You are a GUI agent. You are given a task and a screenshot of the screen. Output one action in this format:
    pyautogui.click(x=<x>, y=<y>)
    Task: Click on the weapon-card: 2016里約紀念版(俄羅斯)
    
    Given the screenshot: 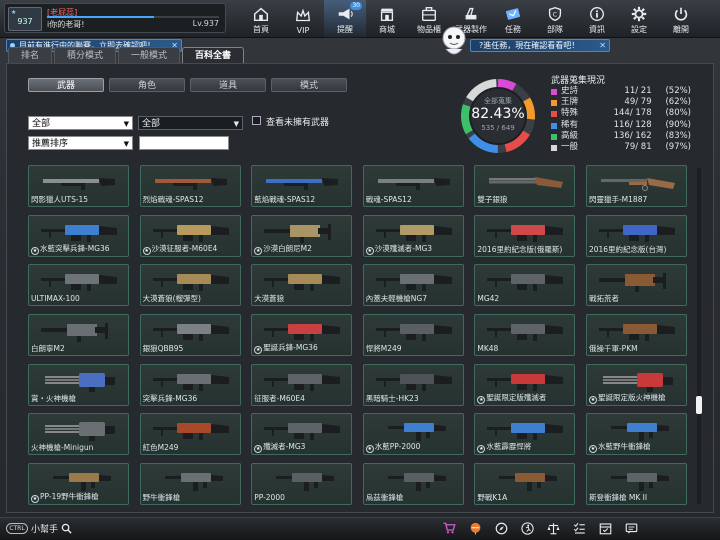 What is the action you would take?
    pyautogui.click(x=525, y=235)
    